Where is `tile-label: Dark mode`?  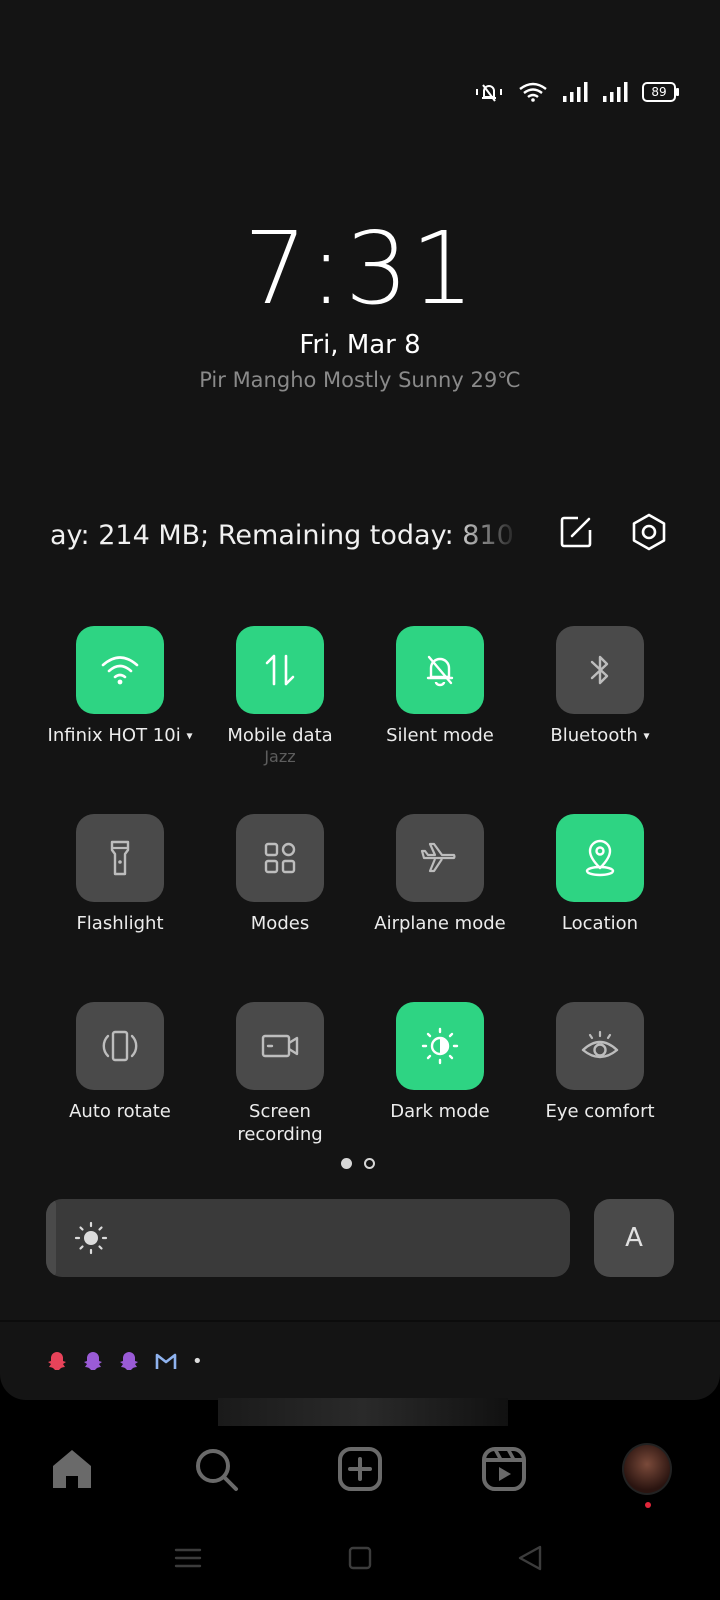 tile-label: Dark mode is located at coordinates (440, 1111).